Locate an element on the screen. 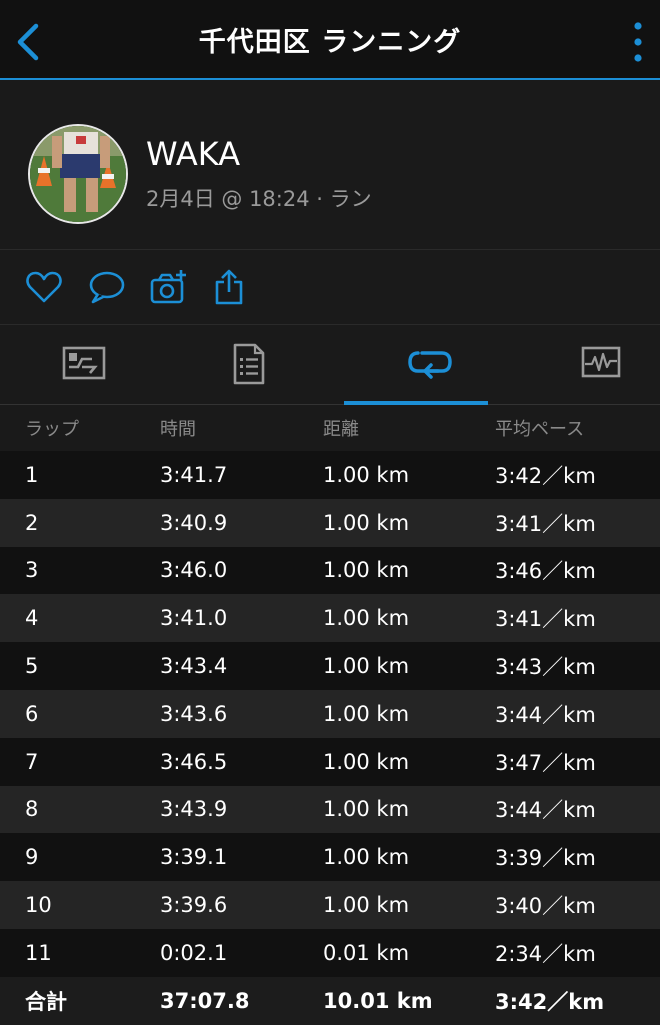 The image size is (660, 1025). camera-add-icon is located at coordinates (169, 287).